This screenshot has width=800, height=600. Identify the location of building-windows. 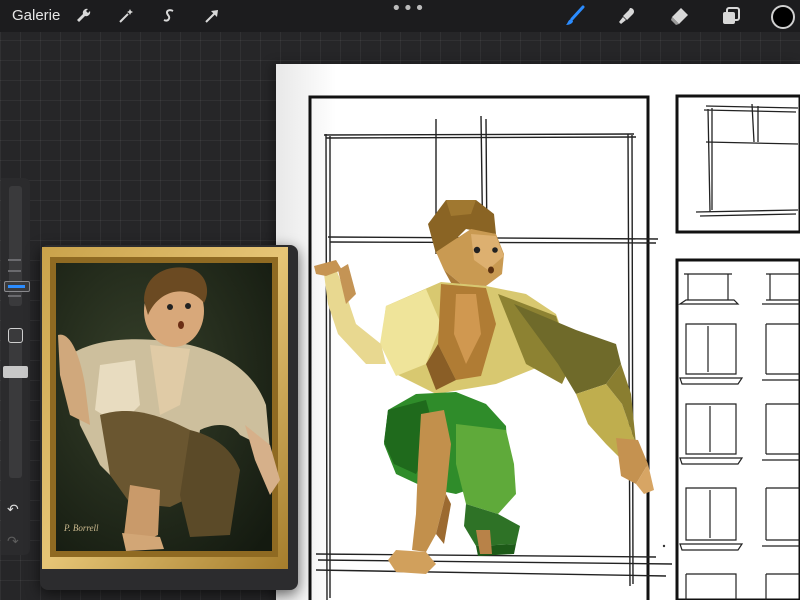
(739, 436).